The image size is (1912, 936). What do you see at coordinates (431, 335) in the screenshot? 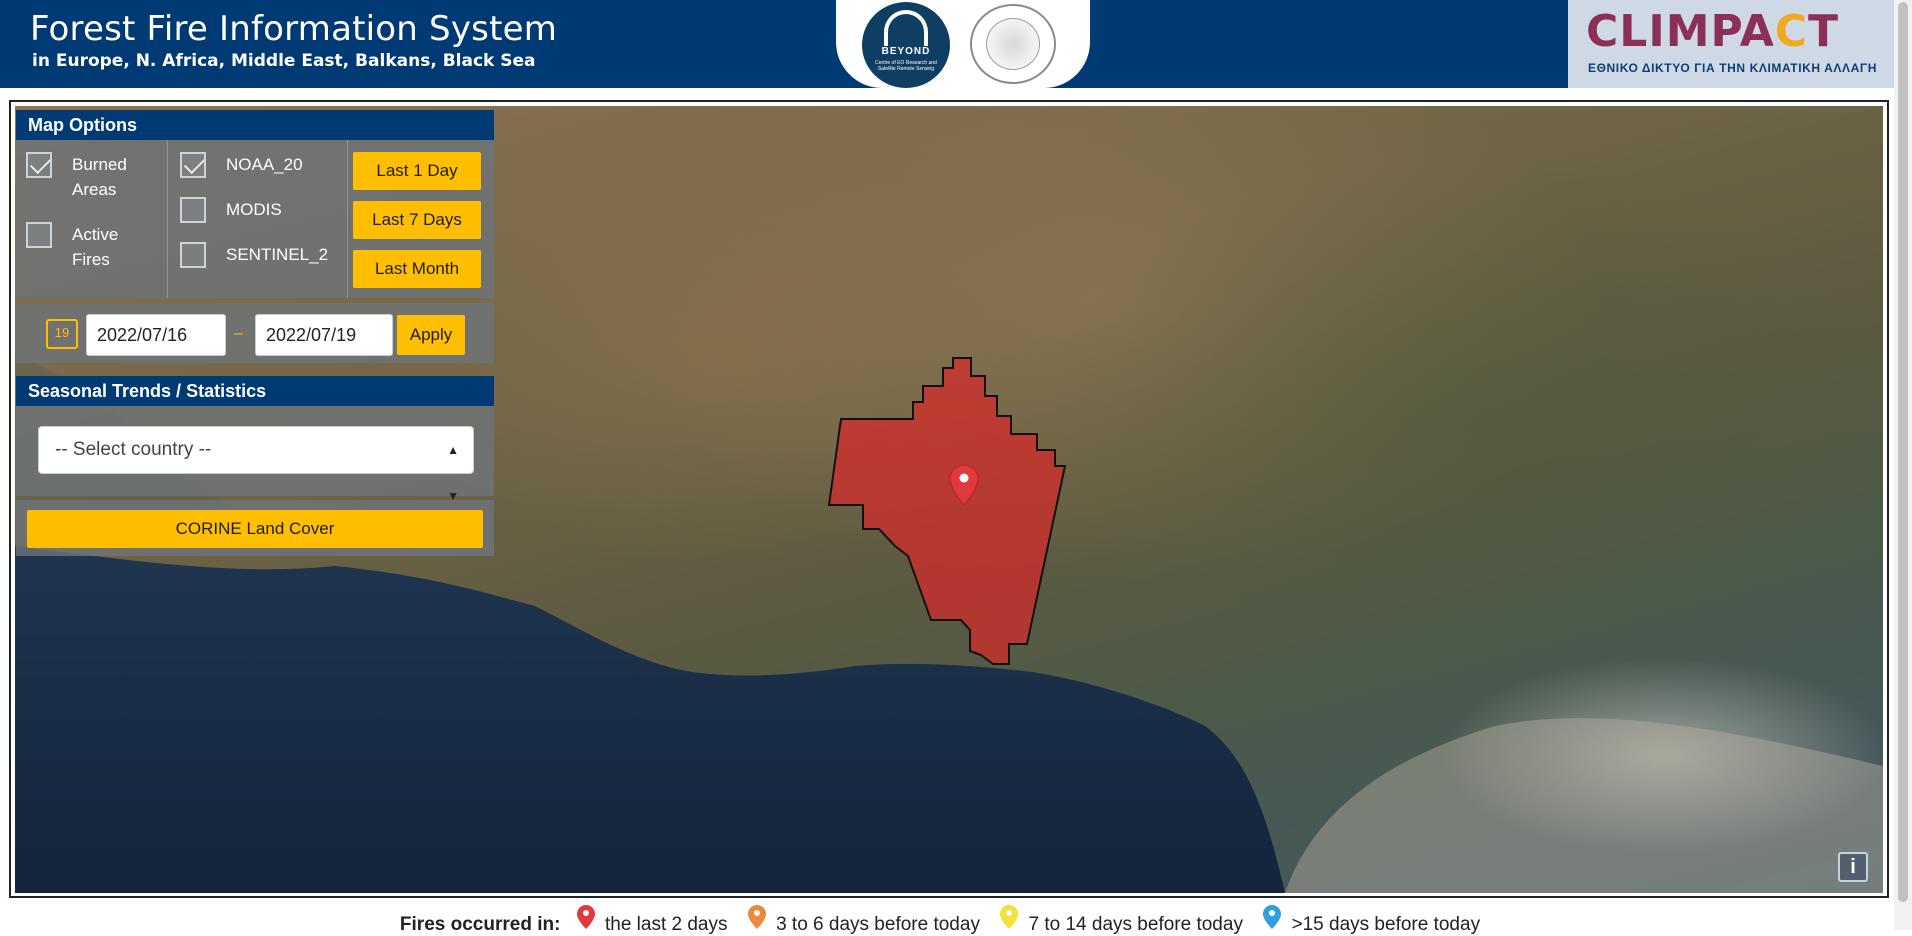
I see `apply-button: Apply` at bounding box center [431, 335].